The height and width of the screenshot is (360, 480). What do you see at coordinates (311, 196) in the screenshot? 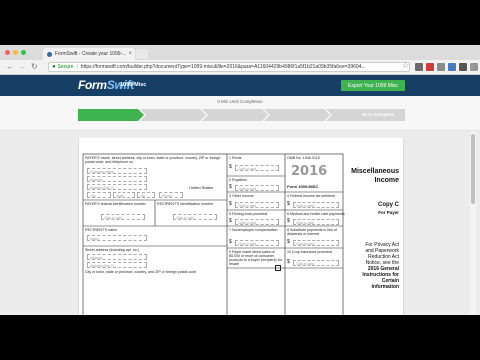
I see `box4-label: 4 Federal income tax withheld` at bounding box center [311, 196].